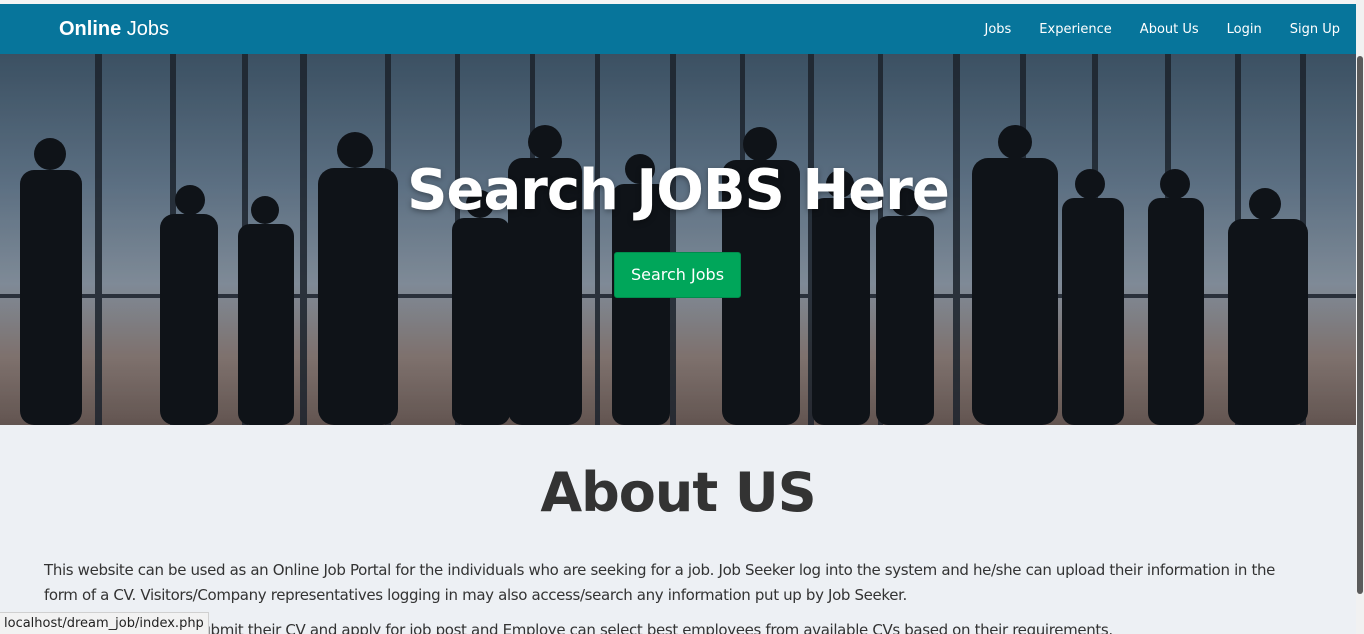 The height and width of the screenshot is (634, 1364). What do you see at coordinates (1244, 29) in the screenshot?
I see `nav-link-login: Login` at bounding box center [1244, 29].